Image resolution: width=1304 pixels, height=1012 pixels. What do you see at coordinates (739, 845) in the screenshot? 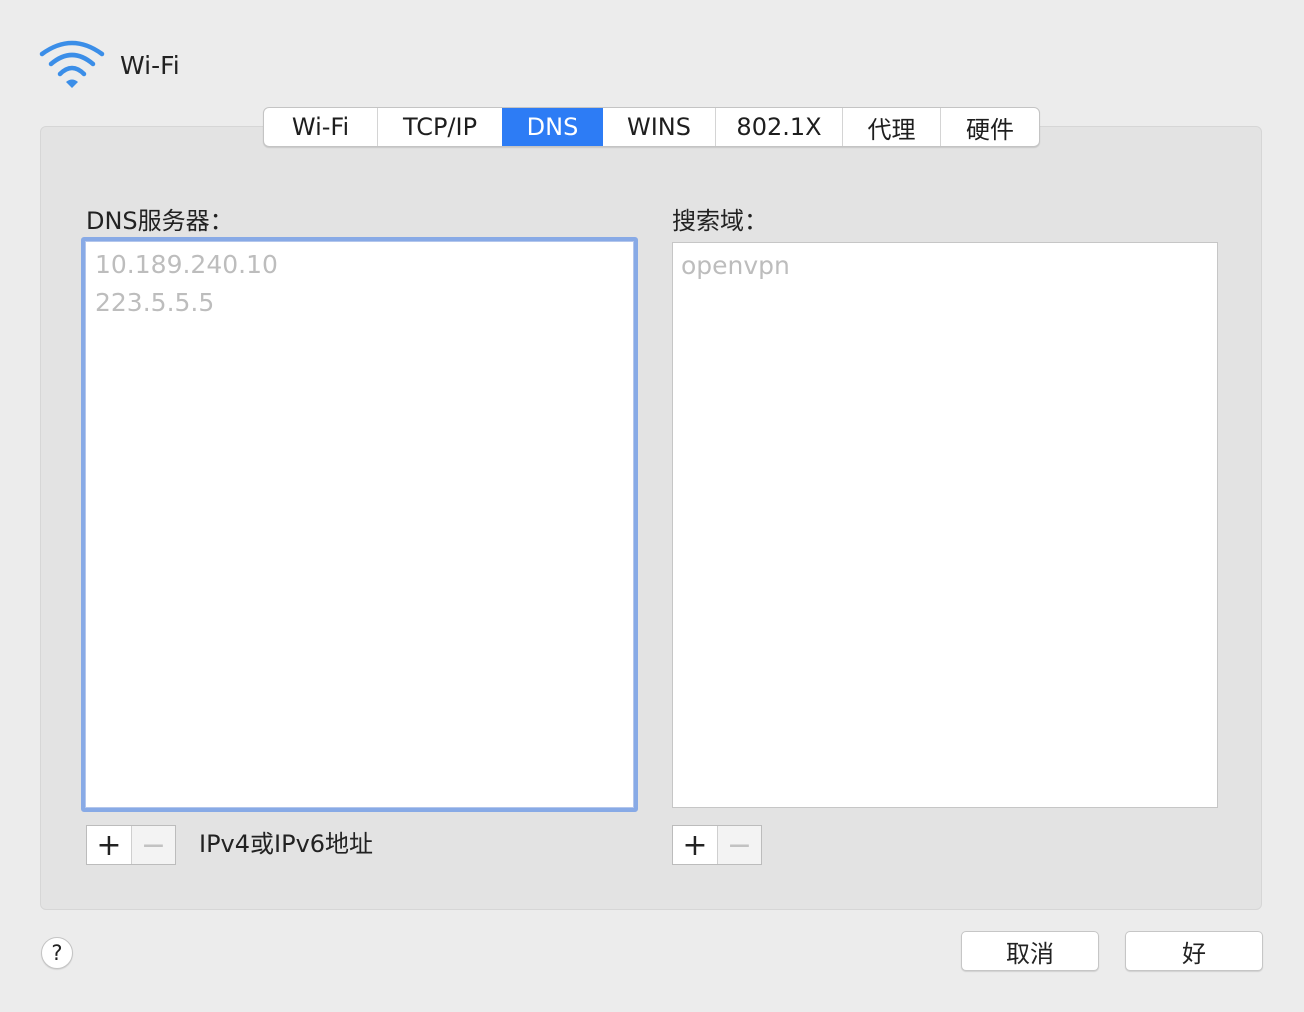
I see `search-remove-button: −` at bounding box center [739, 845].